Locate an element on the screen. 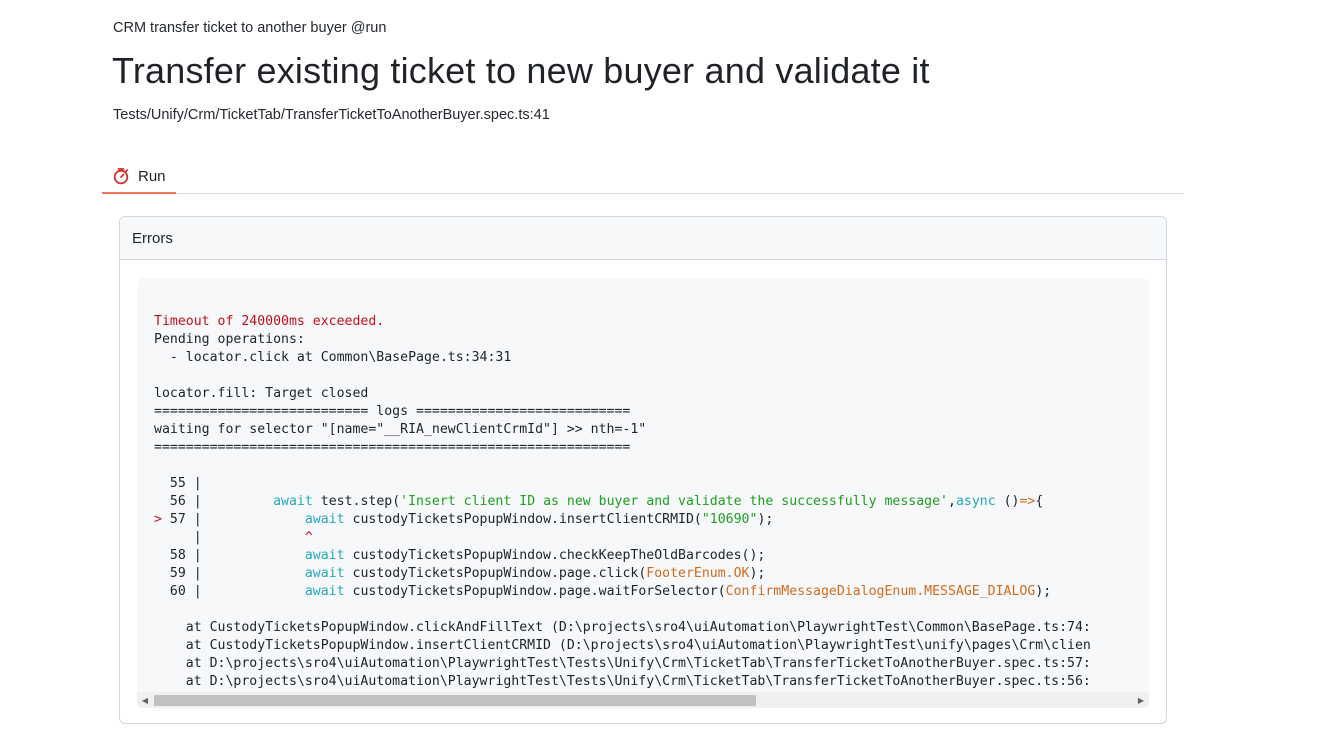 This screenshot has height=742, width=1340. caret-line: | ^ is located at coordinates (622, 538).